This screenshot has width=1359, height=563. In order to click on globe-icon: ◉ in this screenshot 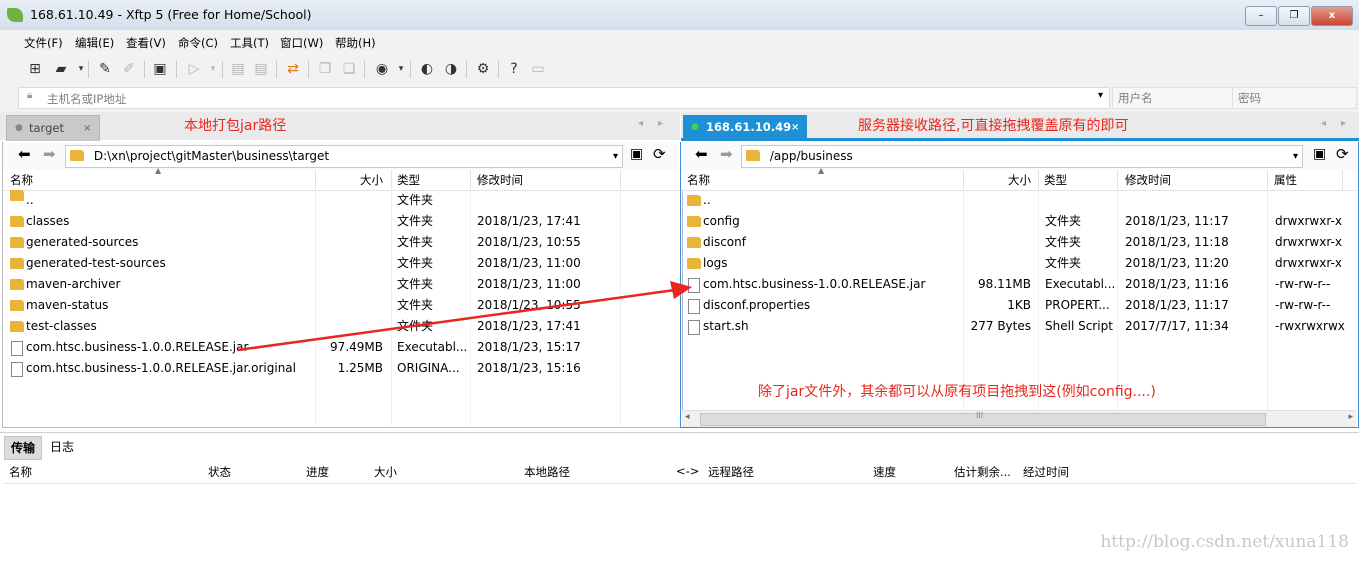, I will do `click(382, 69)`.